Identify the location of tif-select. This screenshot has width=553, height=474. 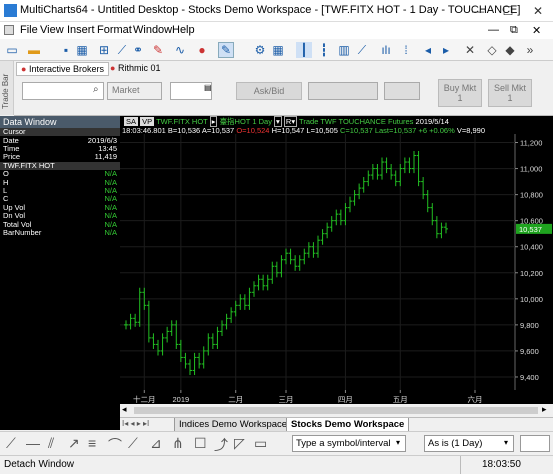
(402, 91).